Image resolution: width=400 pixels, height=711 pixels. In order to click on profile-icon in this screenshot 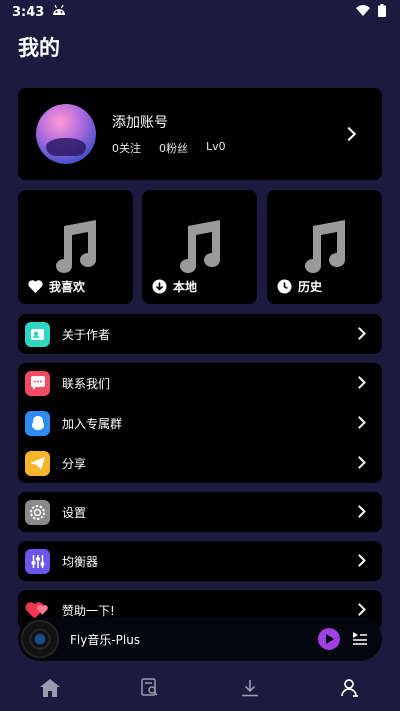, I will do `click(349, 687)`.